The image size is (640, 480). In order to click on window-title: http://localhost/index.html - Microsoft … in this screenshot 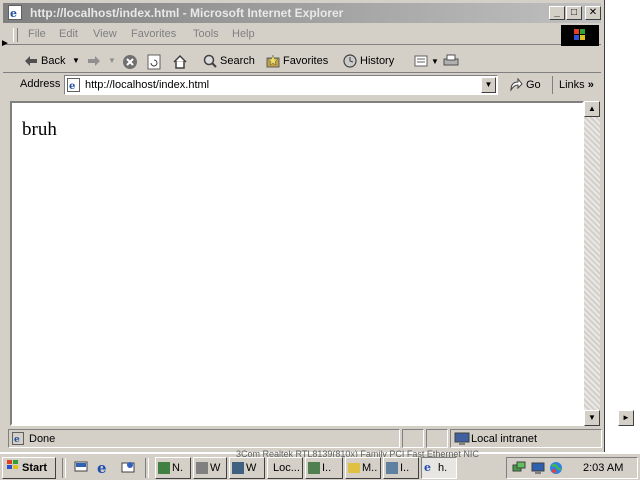, I will do `click(187, 13)`.